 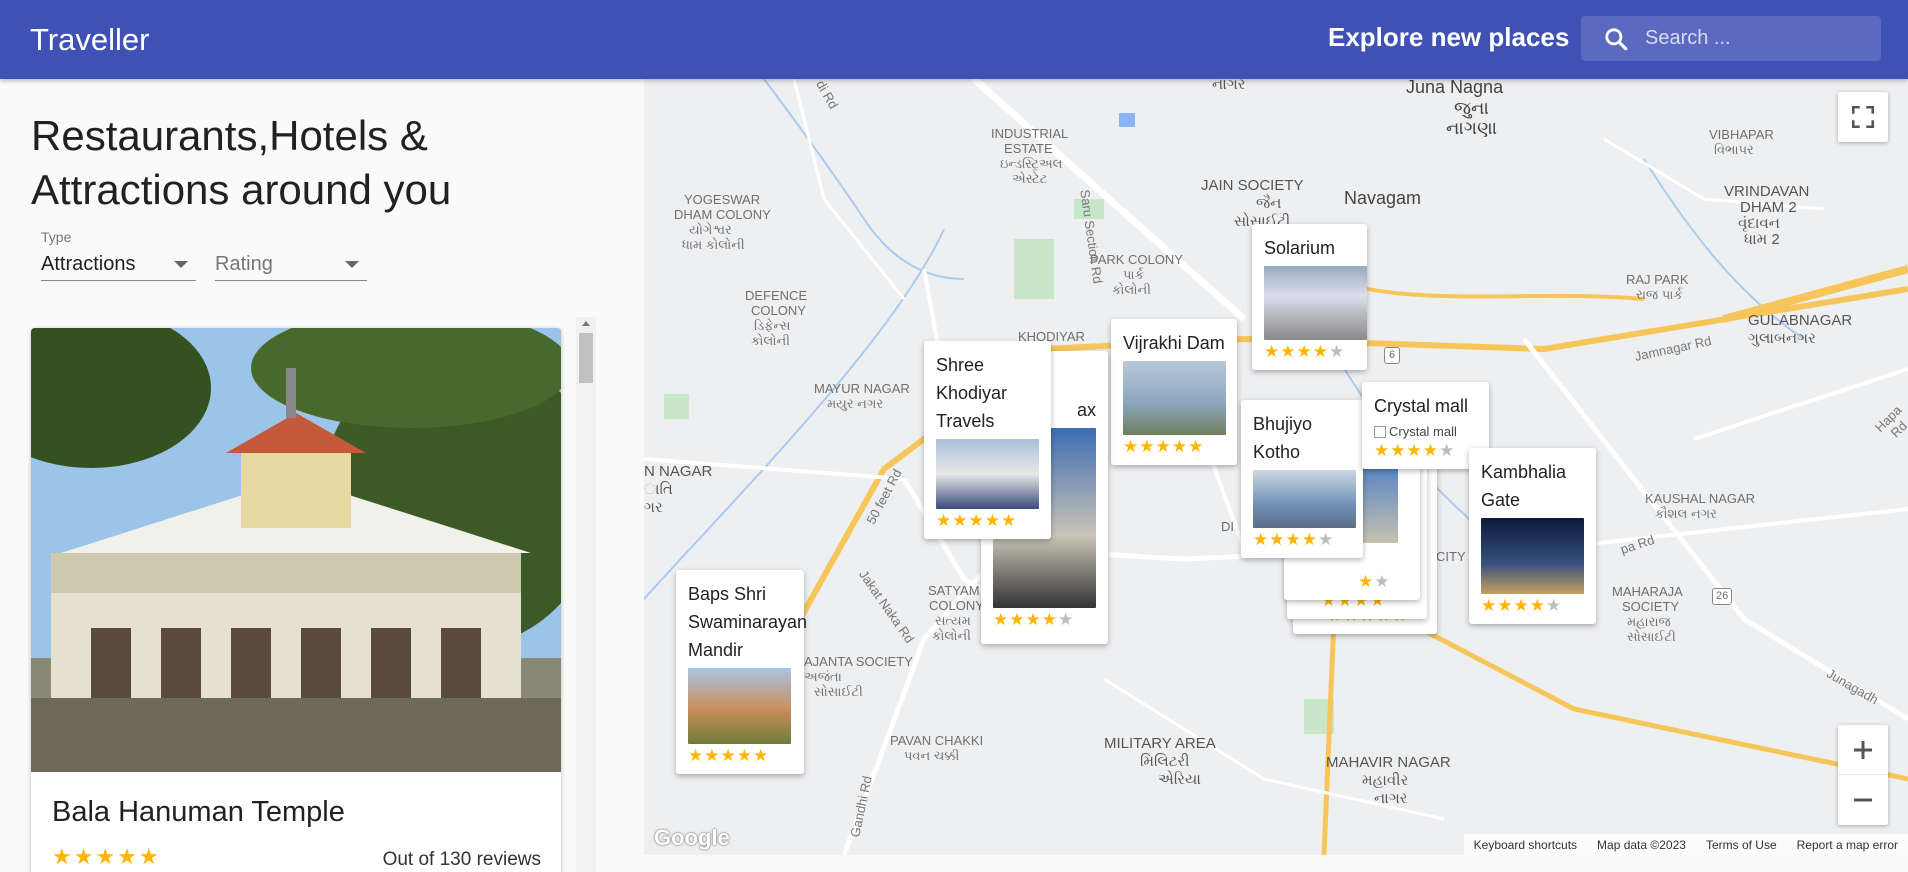 I want to click on search-icon, so click(x=1616, y=38).